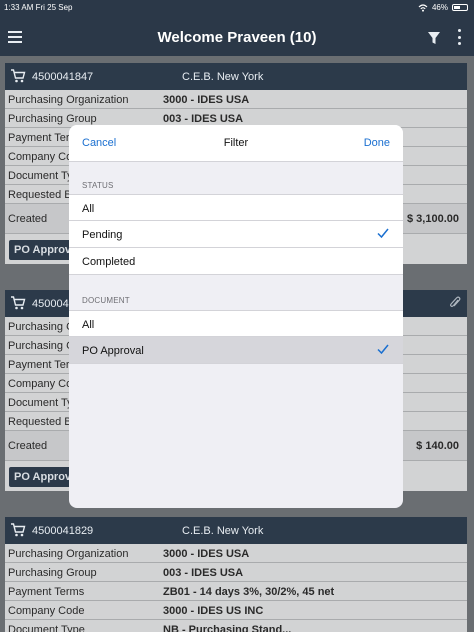 This screenshot has height=632, width=474. Describe the element at coordinates (98, 185) in the screenshot. I see `status-section-header: STATUS` at that location.